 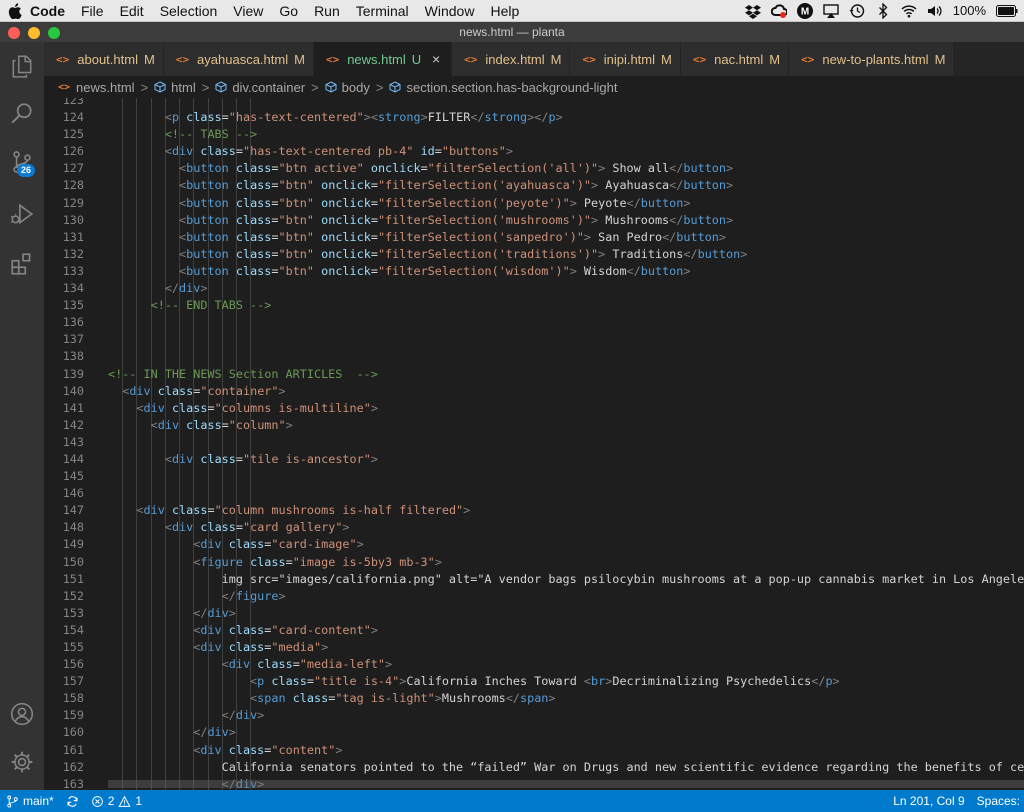 What do you see at coordinates (327, 11) in the screenshot?
I see `menu-run: Run` at bounding box center [327, 11].